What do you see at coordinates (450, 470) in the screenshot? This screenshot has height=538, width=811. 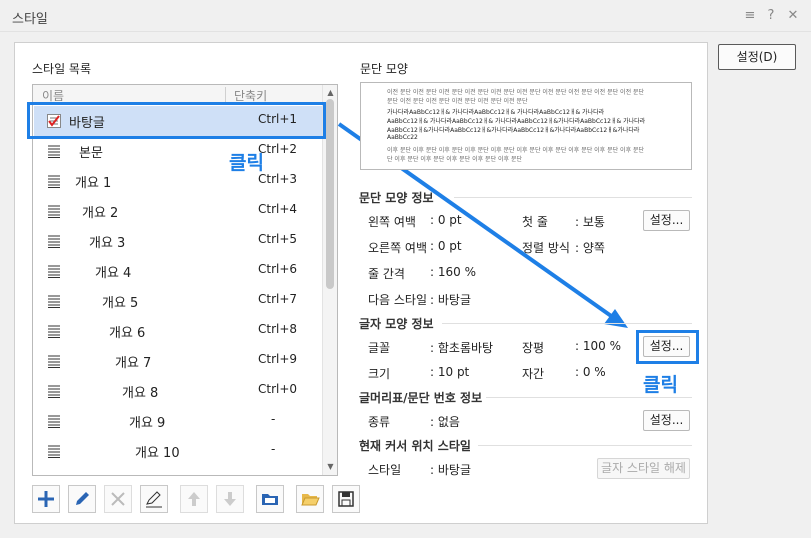 I see `cursor-style-value: : 바탕글` at bounding box center [450, 470].